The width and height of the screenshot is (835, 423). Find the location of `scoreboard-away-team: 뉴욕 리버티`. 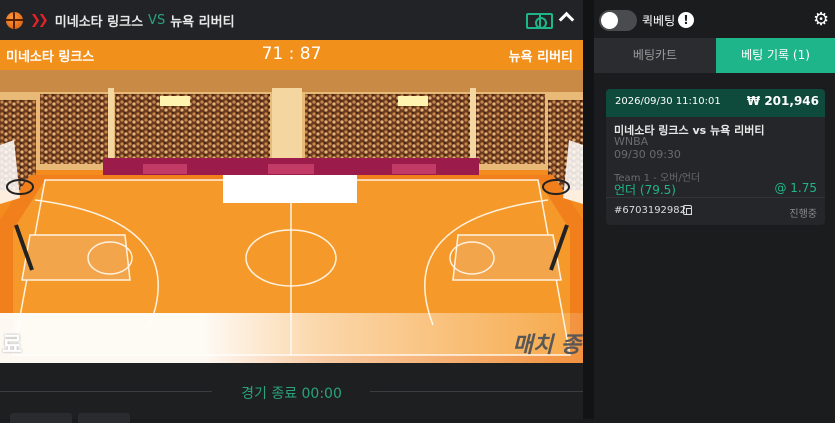

scoreboard-away-team: 뉴욕 리버티 is located at coordinates (540, 57).